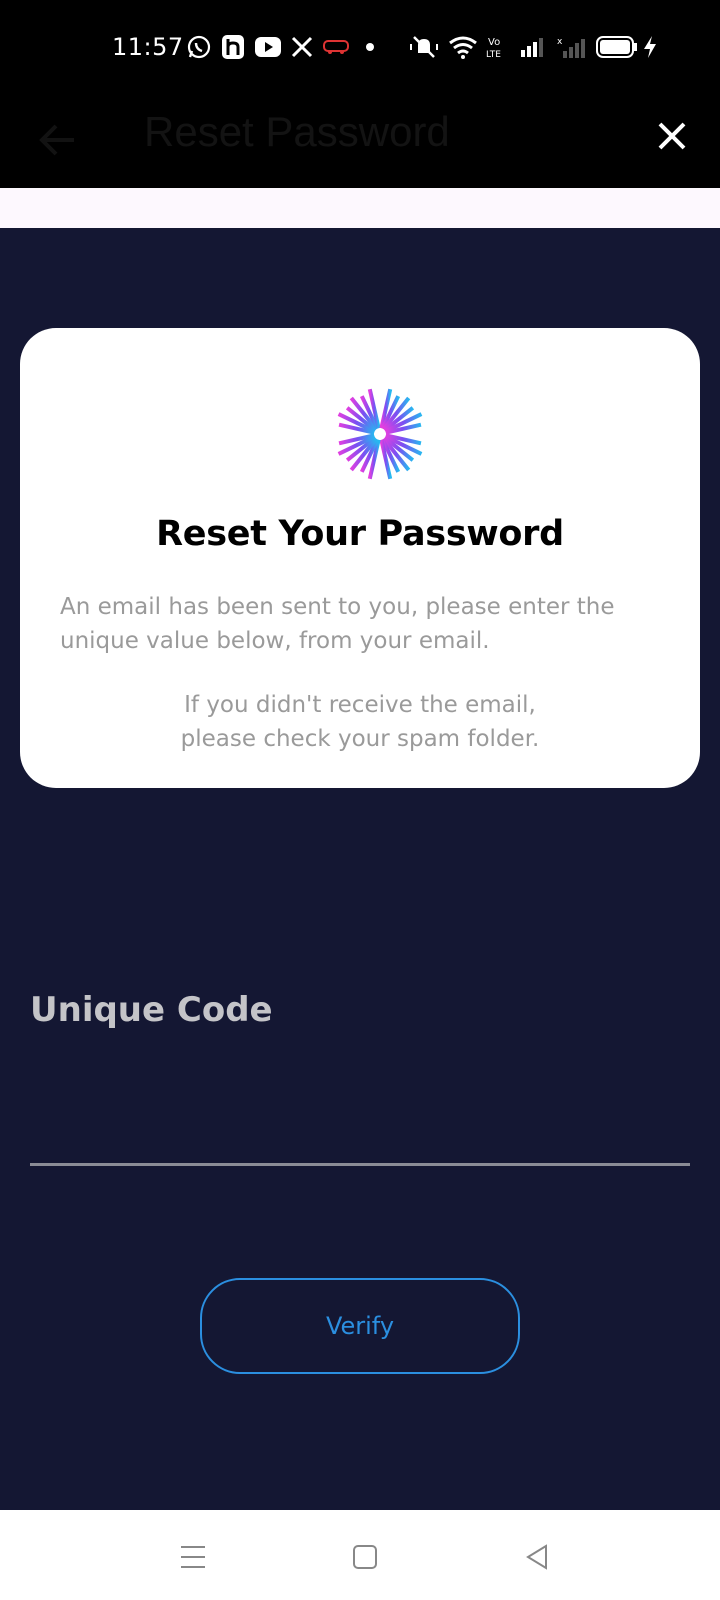 This screenshot has width=720, height=1600. What do you see at coordinates (360, 534) in the screenshot?
I see `card-title: Reset Your Password` at bounding box center [360, 534].